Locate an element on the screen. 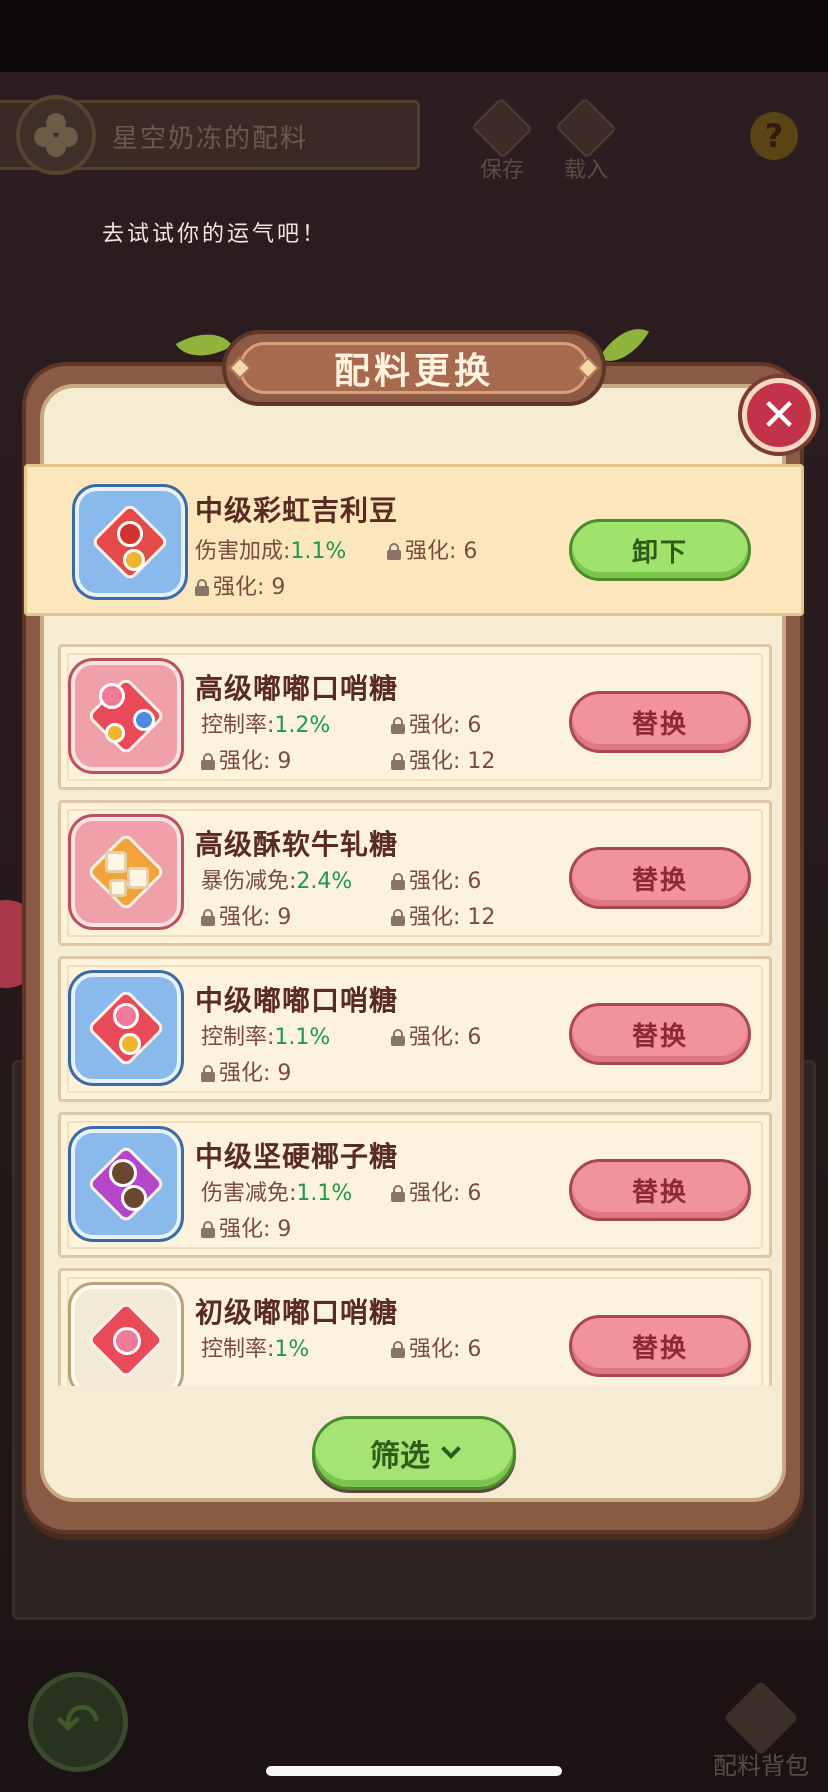 The image size is (828, 1792). item-name: 高级酥软牛轧糖 is located at coordinates (297, 844).